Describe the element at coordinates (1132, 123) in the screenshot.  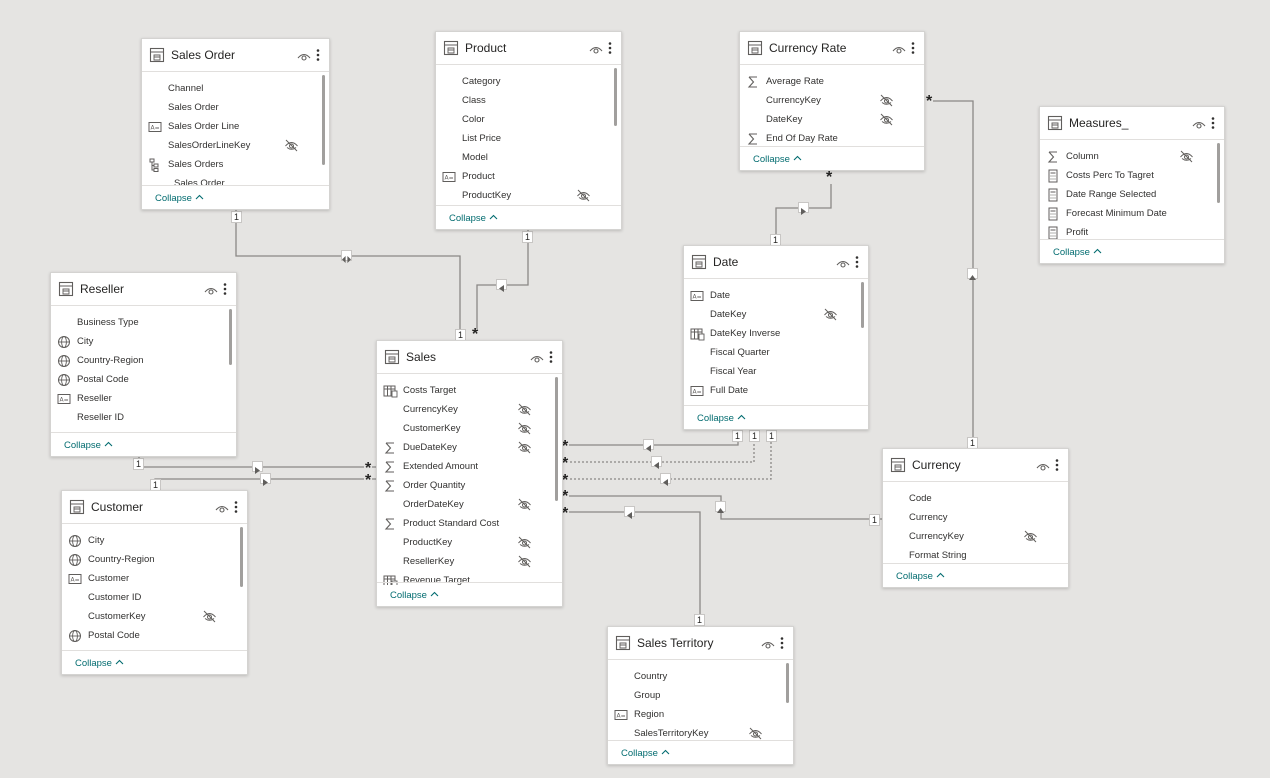
I see `table-header: Measures_` at that location.